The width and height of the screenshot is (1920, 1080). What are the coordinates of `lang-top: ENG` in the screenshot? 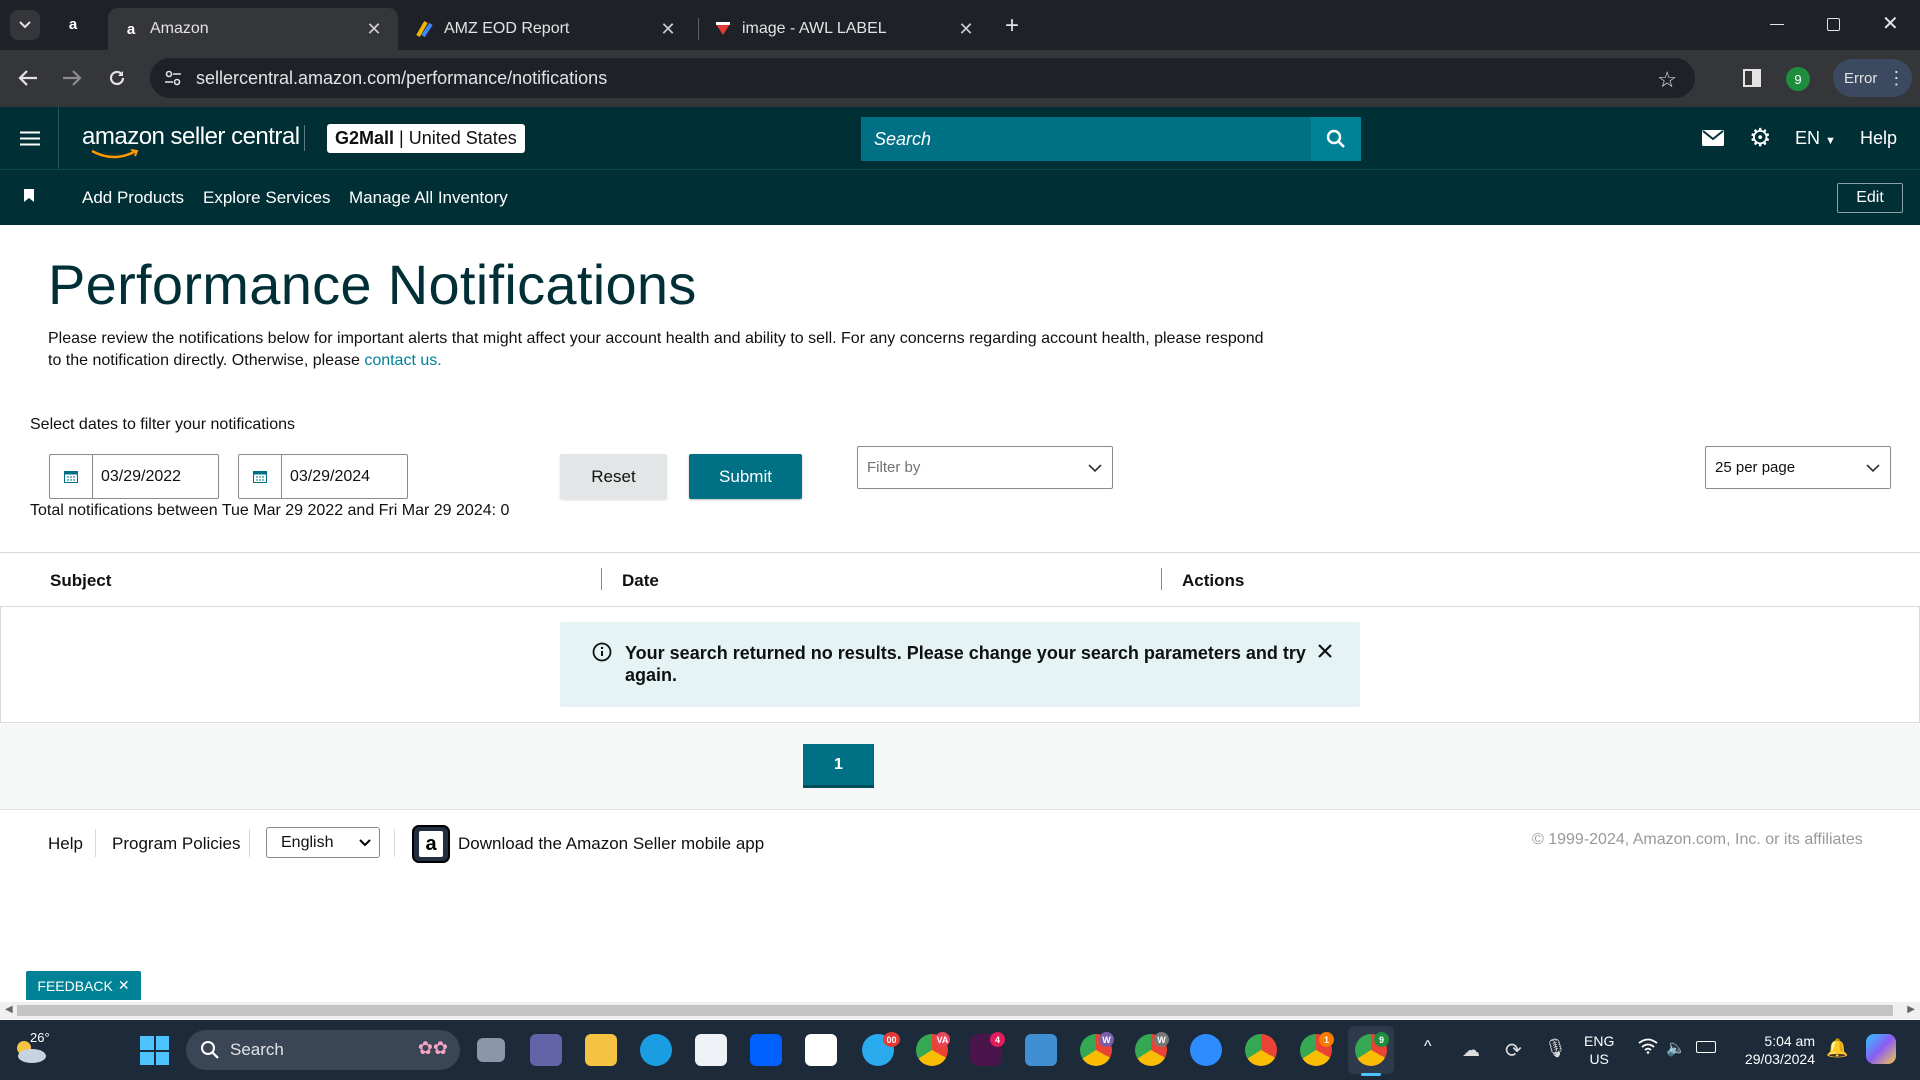 It's located at (1599, 1041).